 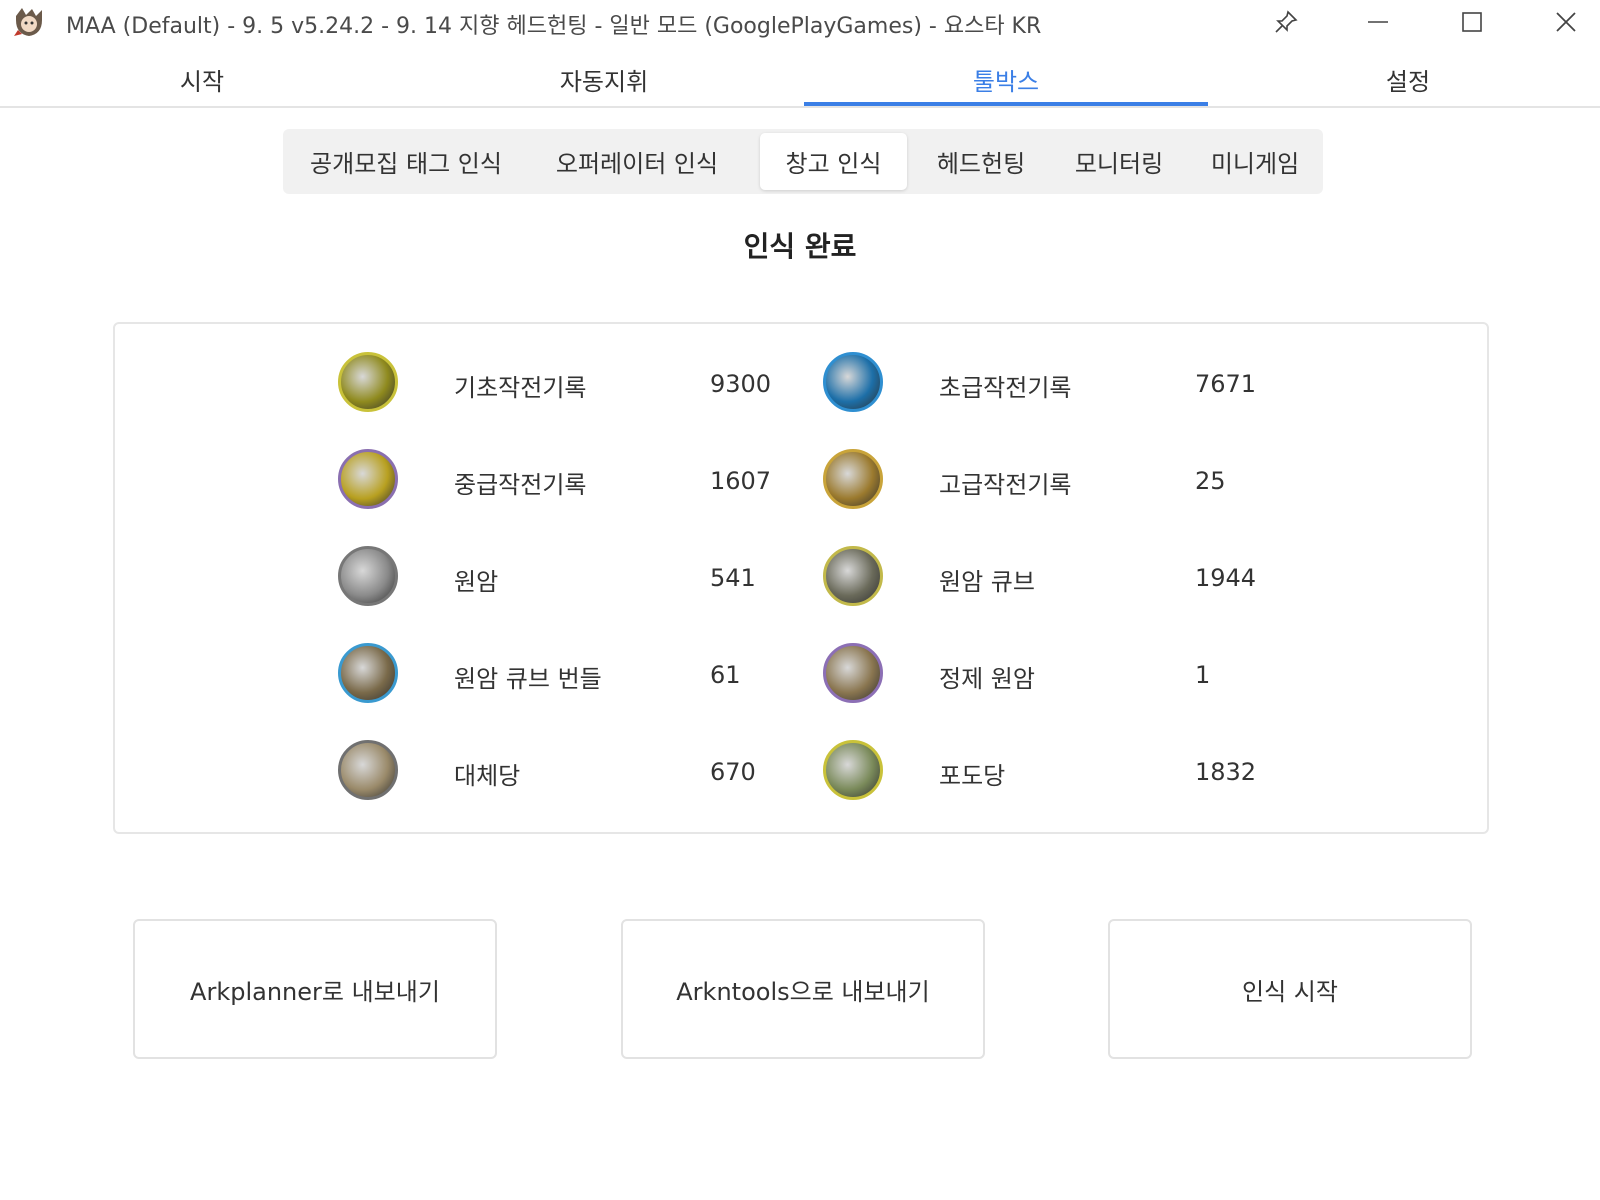 I want to click on item-name: 포도당, so click(x=972, y=776).